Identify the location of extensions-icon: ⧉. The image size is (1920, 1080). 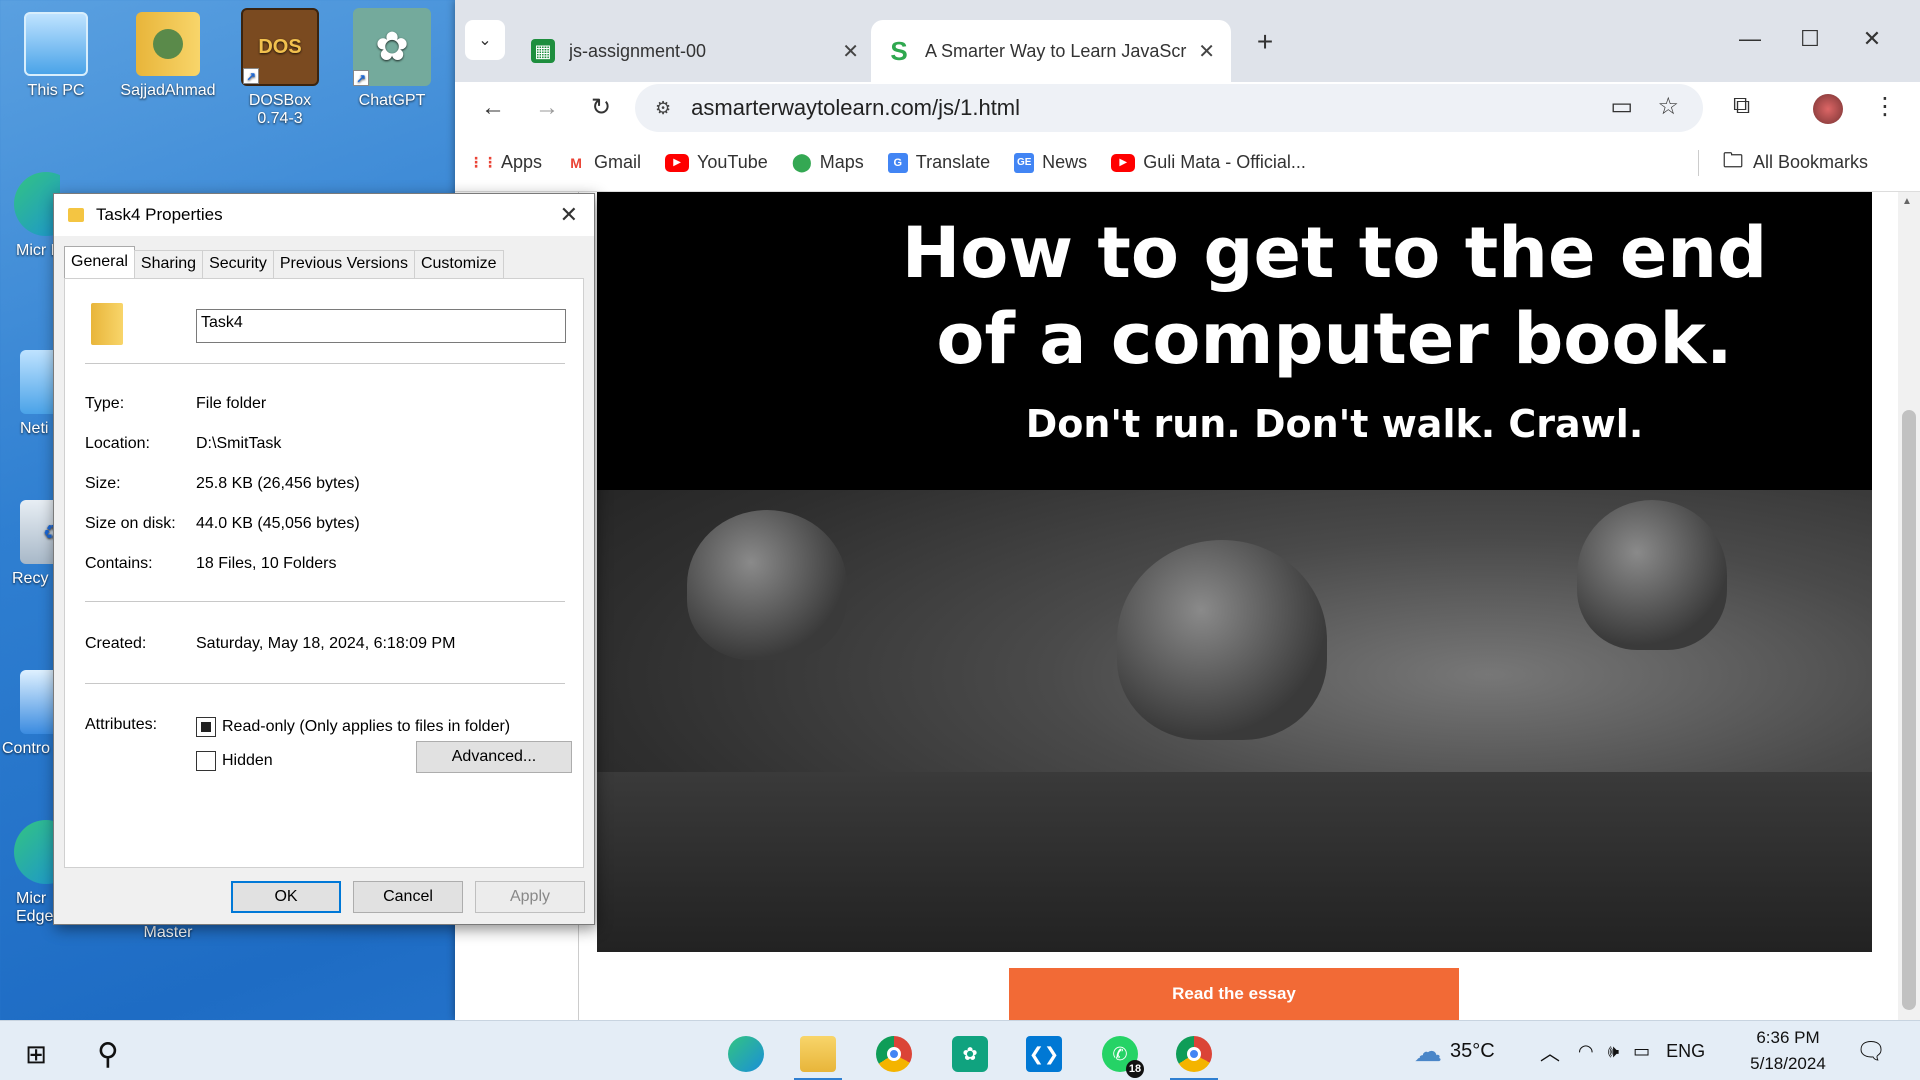
(1741, 106).